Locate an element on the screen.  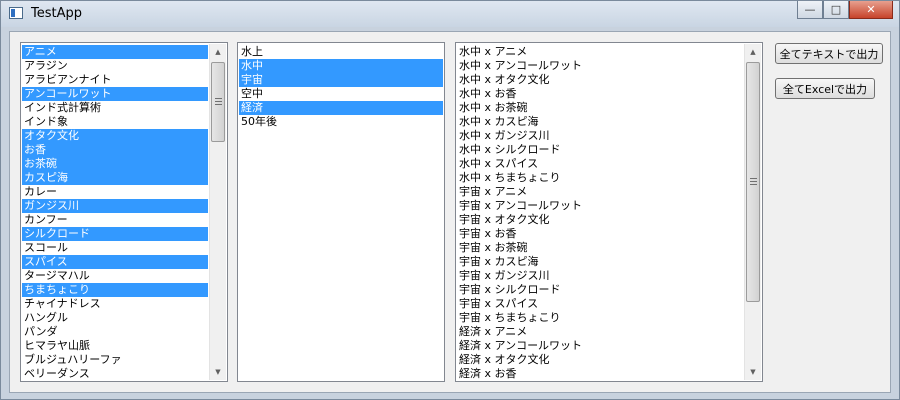
list-item: カレー is located at coordinates (115, 192).